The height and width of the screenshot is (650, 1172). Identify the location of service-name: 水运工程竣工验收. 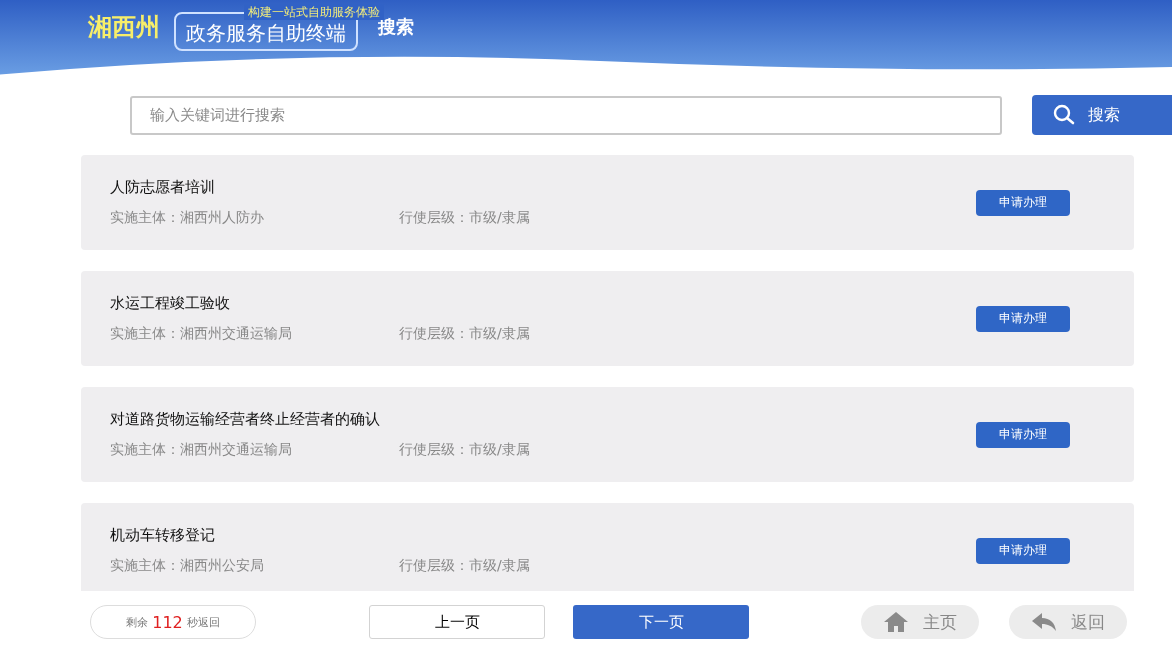
(170, 303).